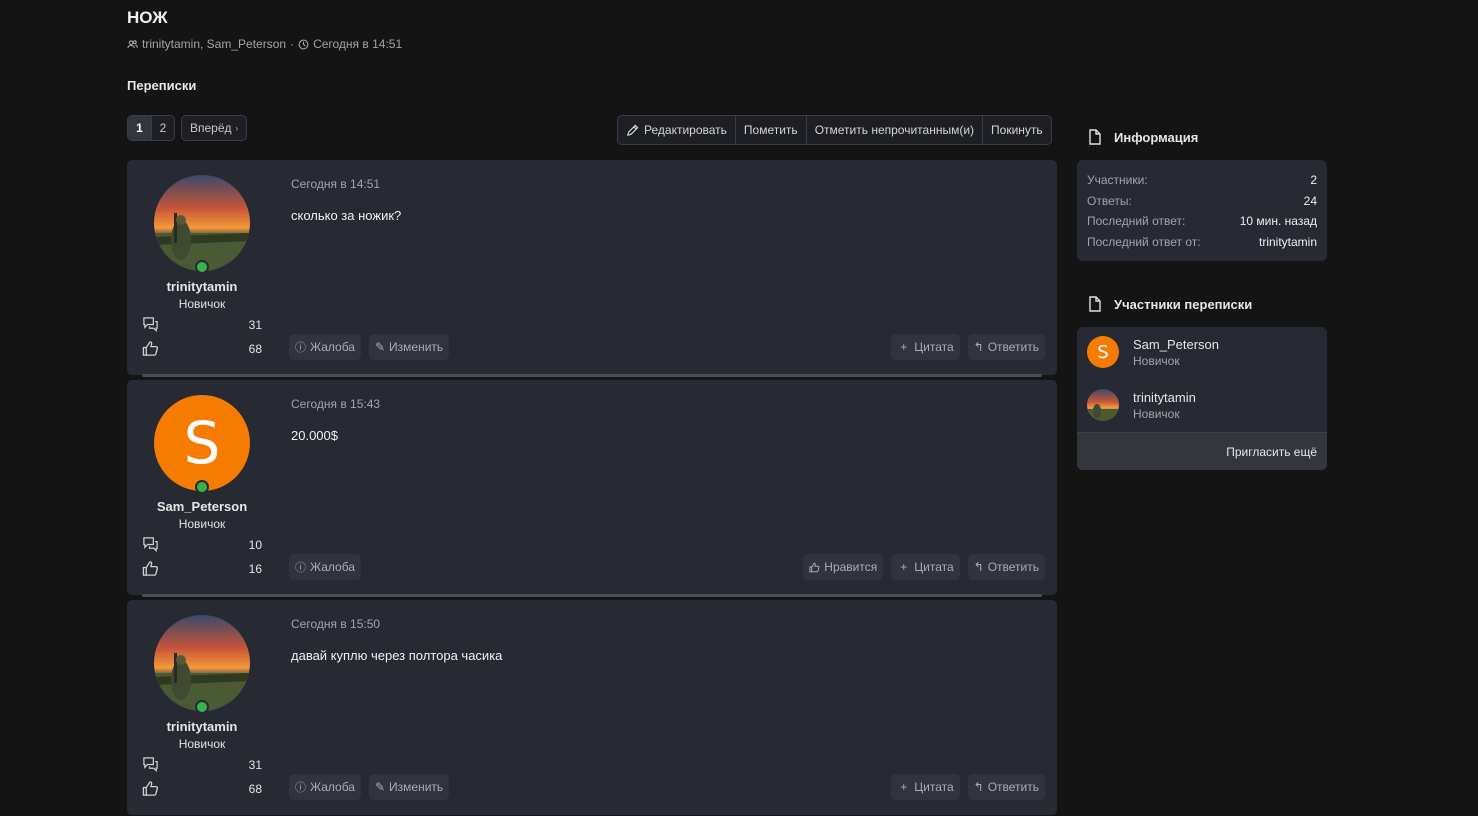 The image size is (1478, 816). I want to click on member-name: trinitytamin, so click(1164, 397).